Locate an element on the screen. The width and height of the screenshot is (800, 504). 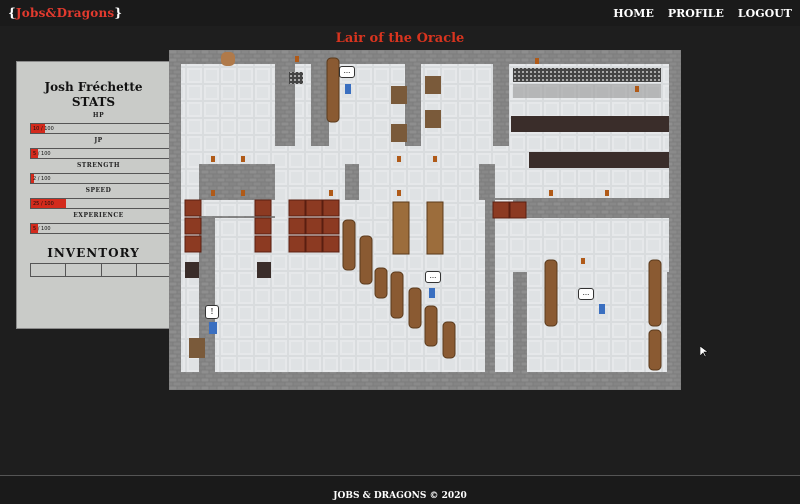
stat-jp: JP 5 / 100 is located at coordinates (94, 147).